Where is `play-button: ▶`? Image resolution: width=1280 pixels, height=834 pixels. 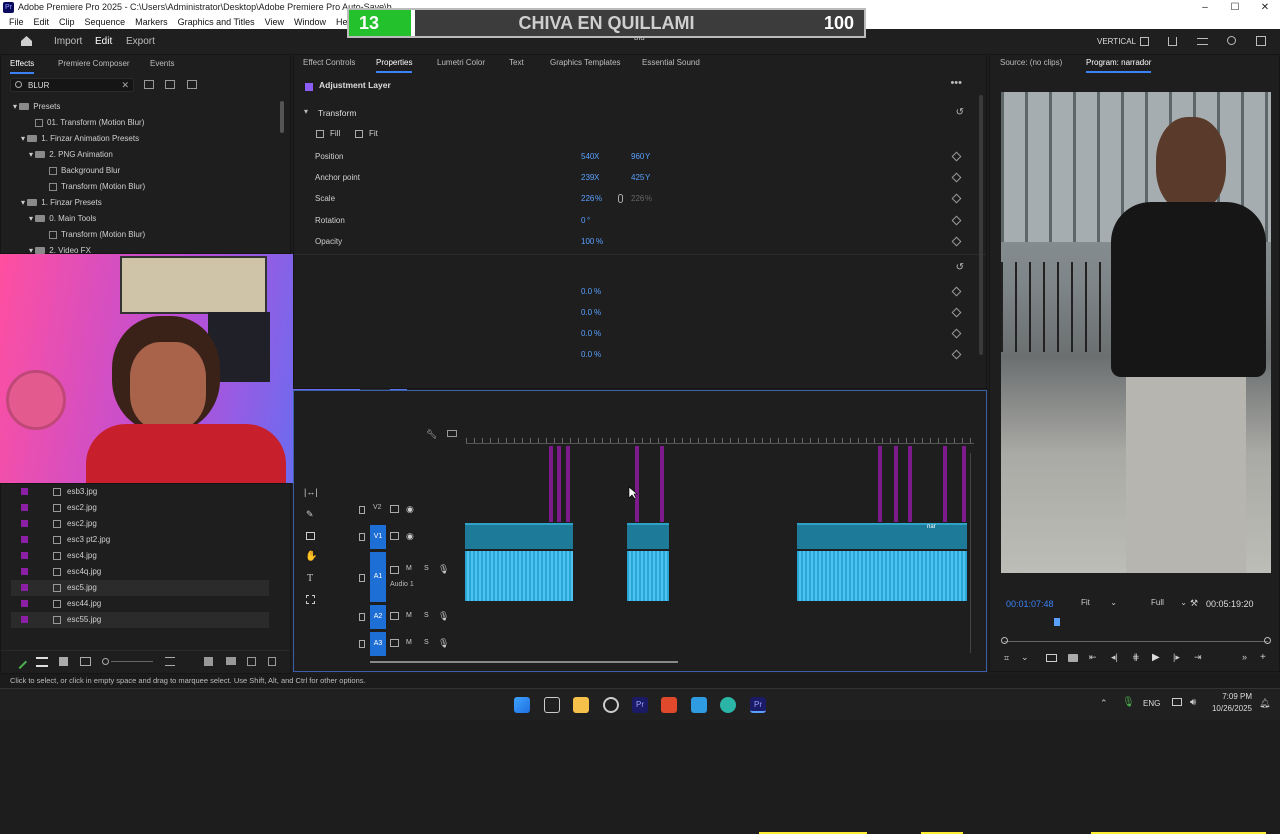 play-button: ▶ is located at coordinates (1156, 657).